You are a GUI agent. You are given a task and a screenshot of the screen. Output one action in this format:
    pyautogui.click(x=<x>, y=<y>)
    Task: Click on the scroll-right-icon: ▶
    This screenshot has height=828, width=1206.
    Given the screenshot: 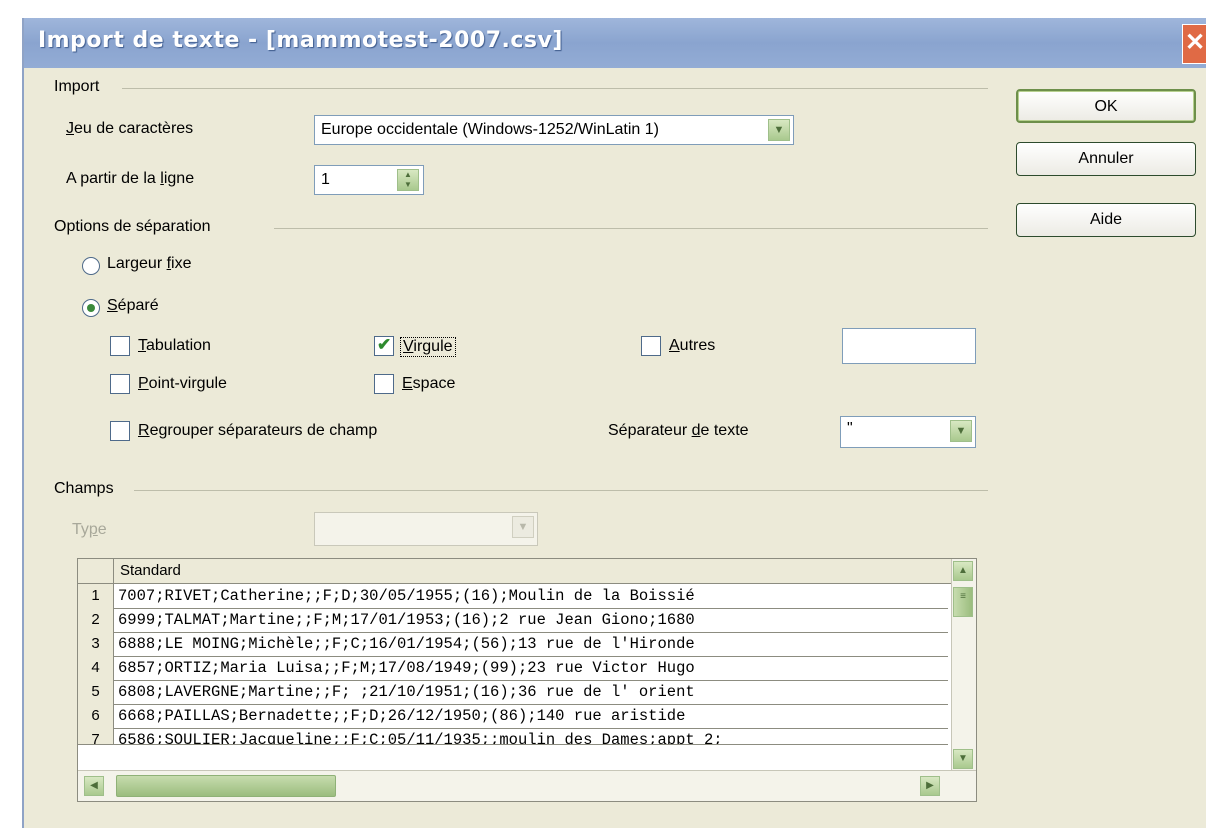 What is the action you would take?
    pyautogui.click(x=930, y=786)
    